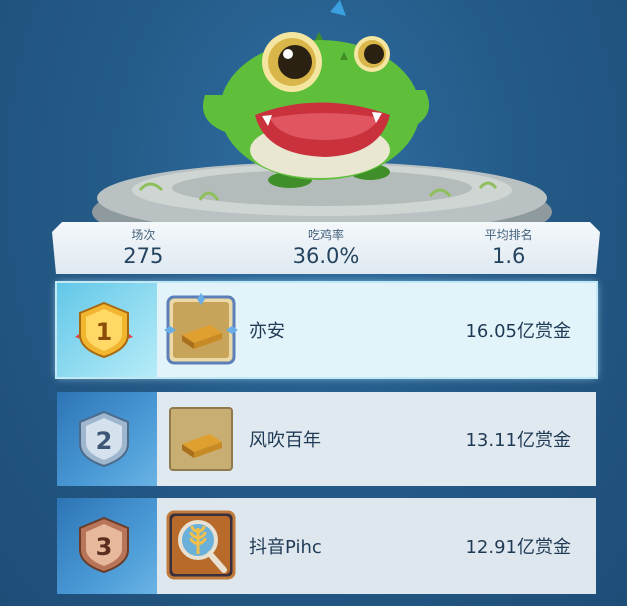  I want to click on frog-mascot, so click(316, 94).